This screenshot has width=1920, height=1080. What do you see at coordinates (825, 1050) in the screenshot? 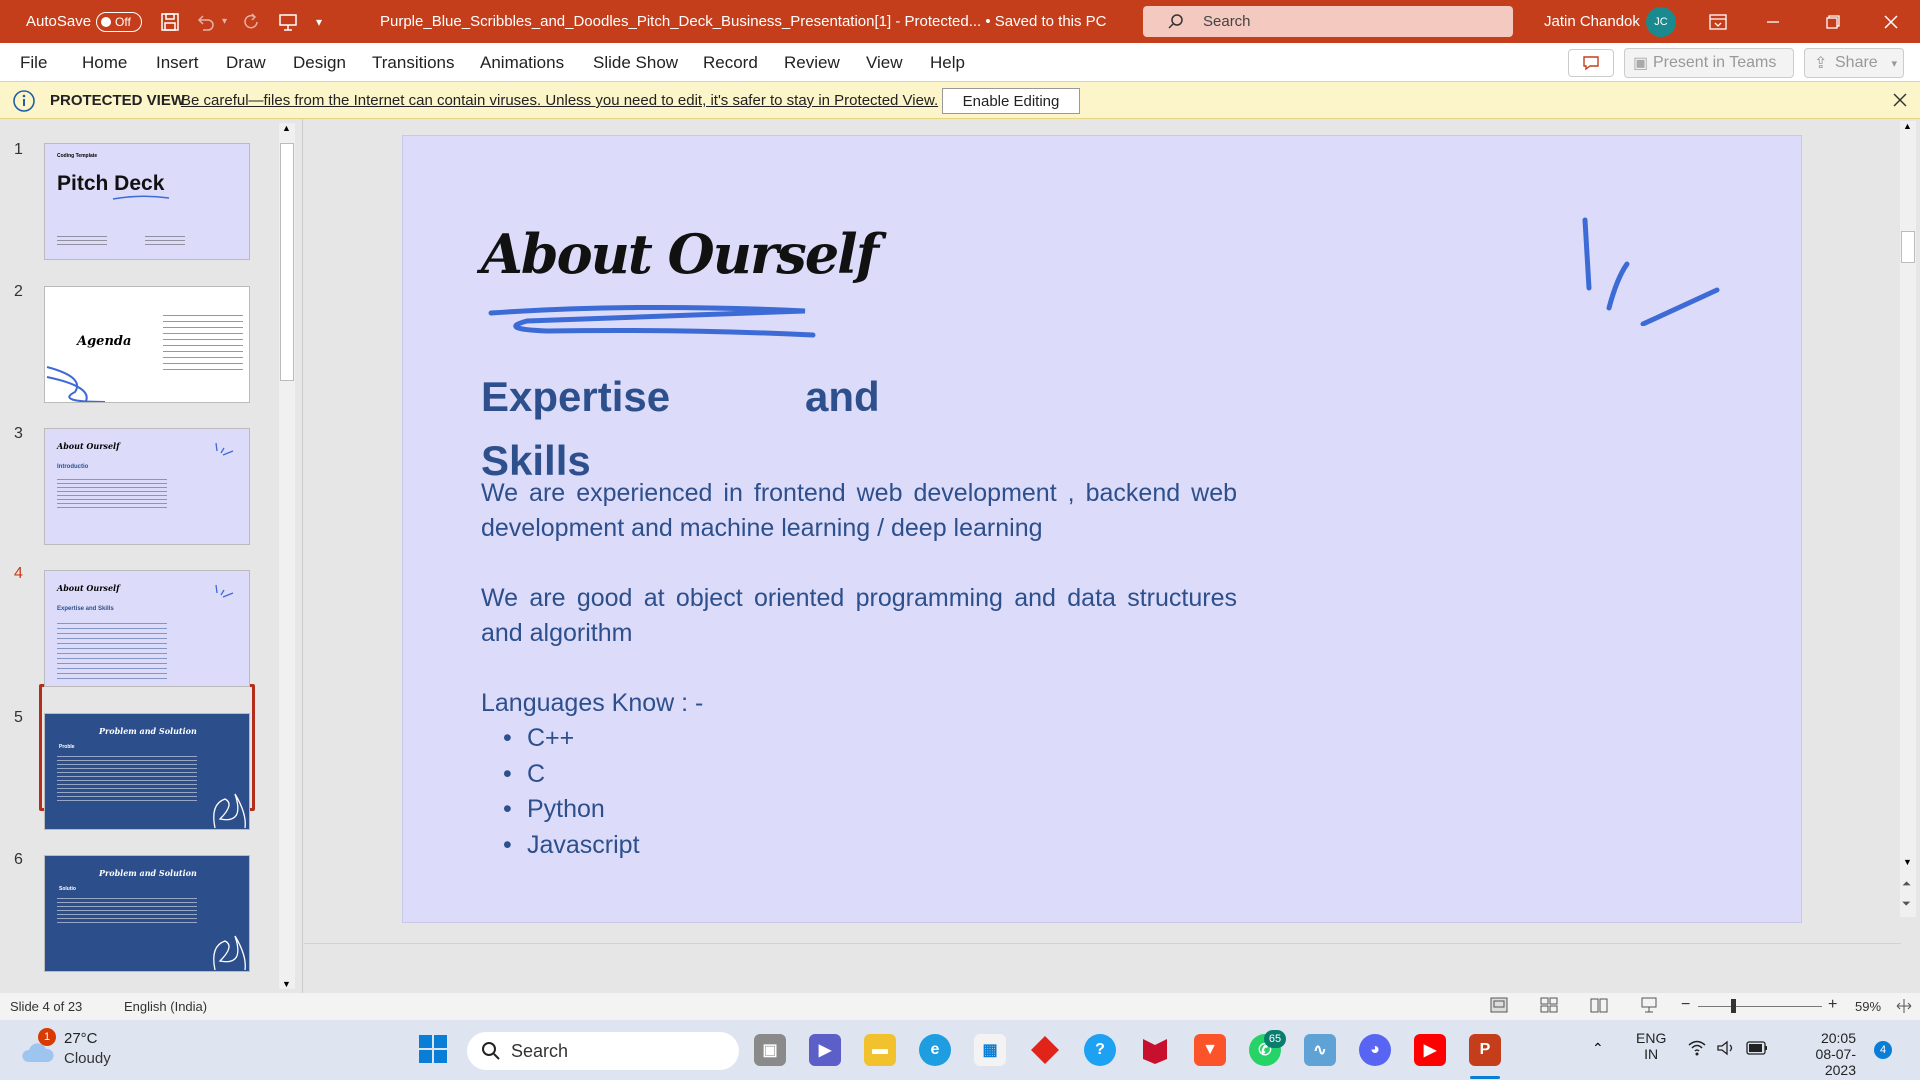
I see `teams-chat-icon: ▶` at bounding box center [825, 1050].